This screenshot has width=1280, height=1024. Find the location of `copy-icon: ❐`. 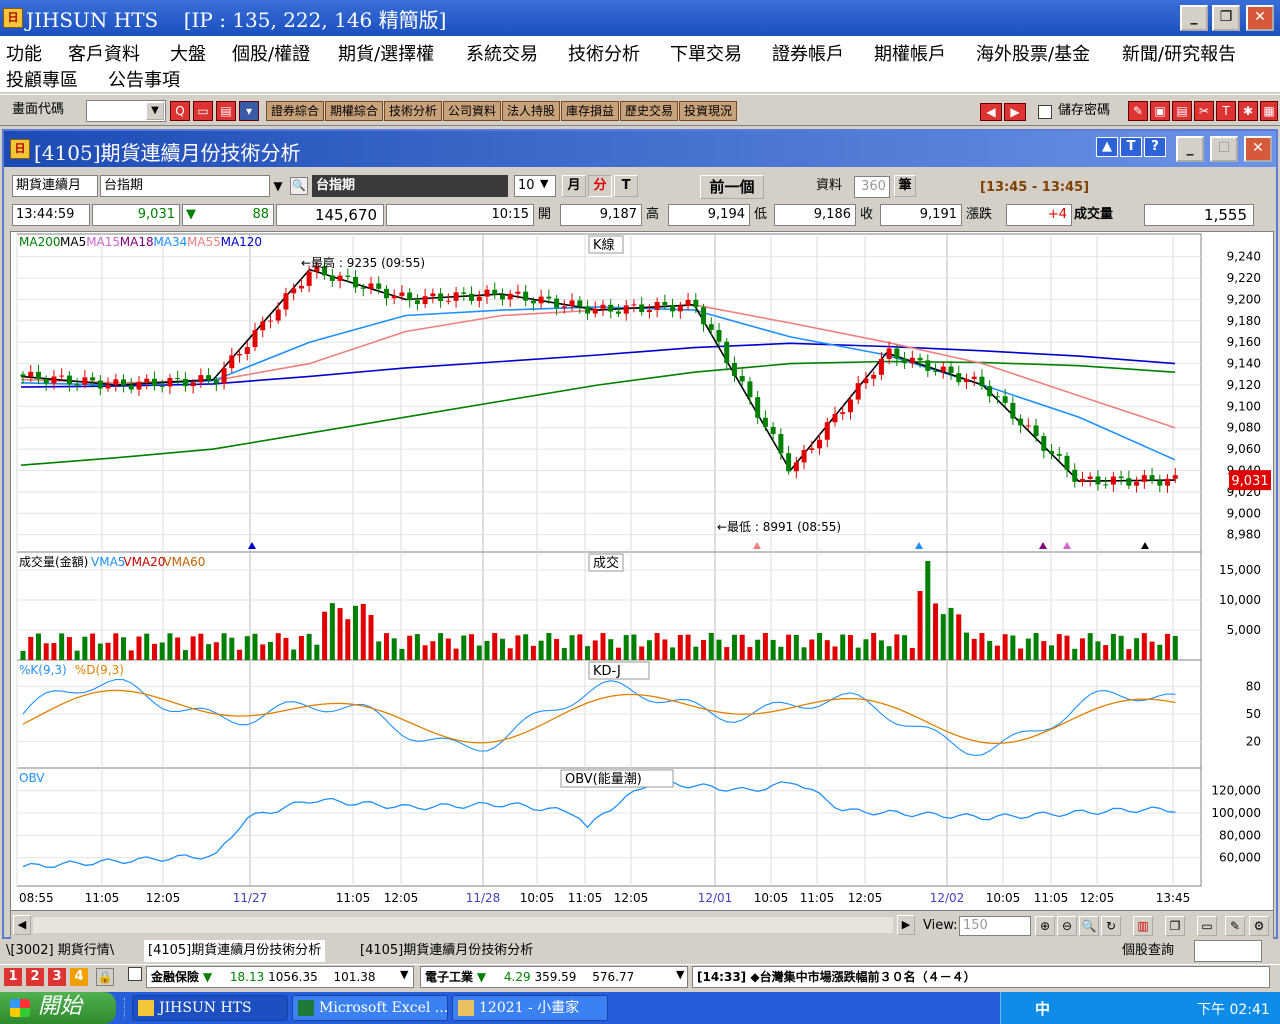

copy-icon: ❐ is located at coordinates (1175, 926).